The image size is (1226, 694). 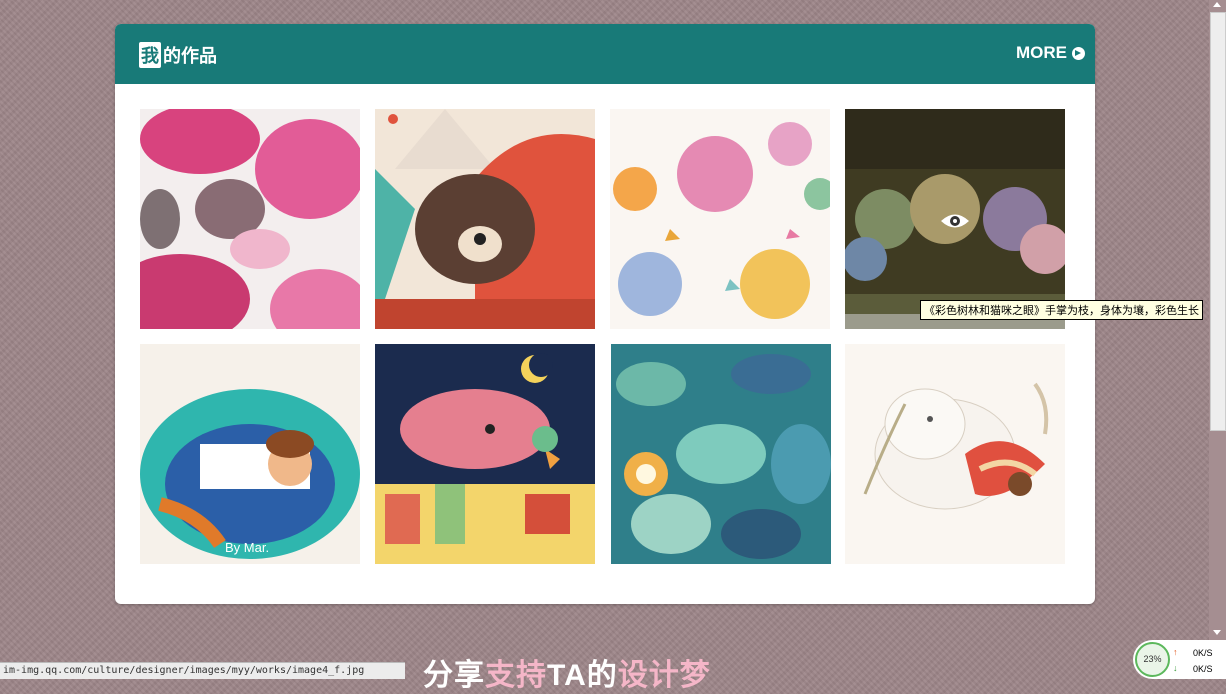 I want to click on scroll-up-icon, so click(x=1217, y=4).